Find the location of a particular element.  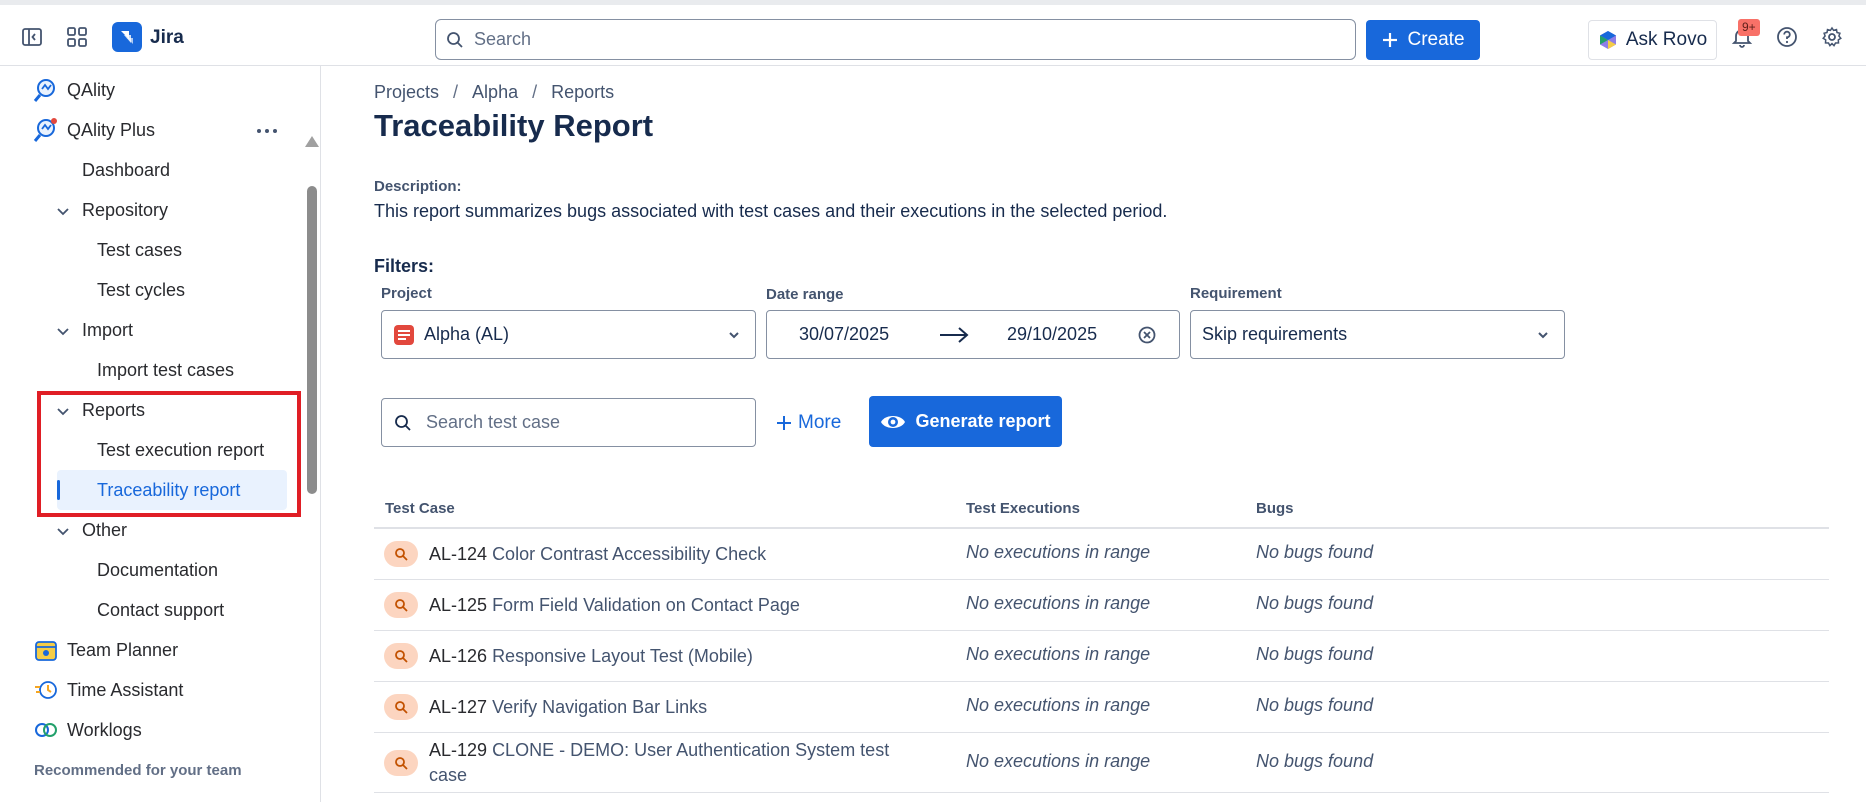

sidebar-app-qality: QAlity is located at coordinates (91, 90).